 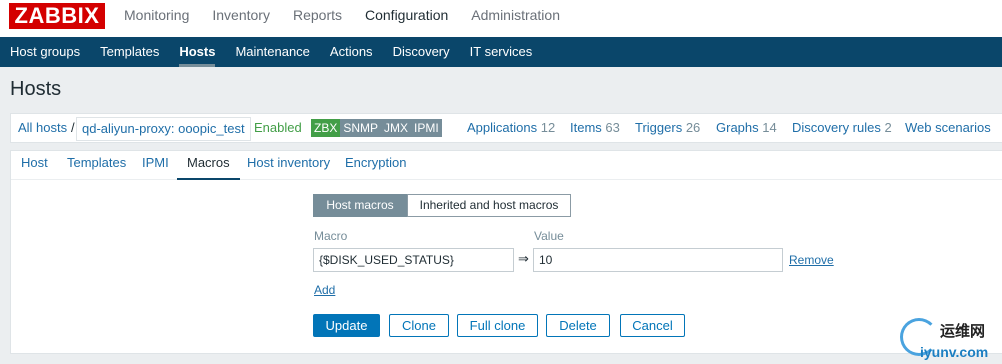 What do you see at coordinates (317, 15) in the screenshot?
I see `nav-reports: Reports` at bounding box center [317, 15].